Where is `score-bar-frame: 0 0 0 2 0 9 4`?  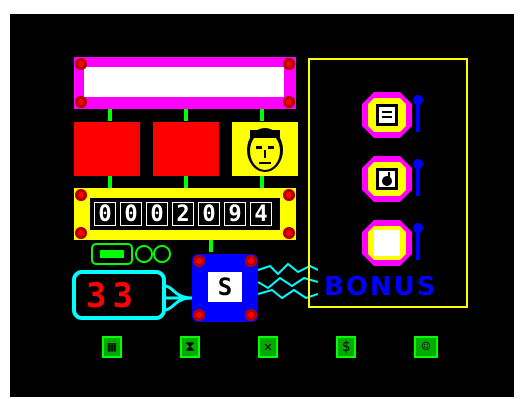
score-bar-frame: 0 0 0 2 0 9 4 is located at coordinates (185, 214).